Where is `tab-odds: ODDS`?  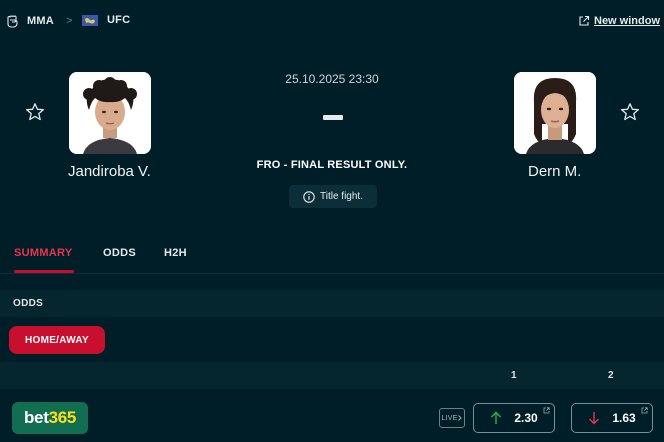 tab-odds: ODDS is located at coordinates (119, 253).